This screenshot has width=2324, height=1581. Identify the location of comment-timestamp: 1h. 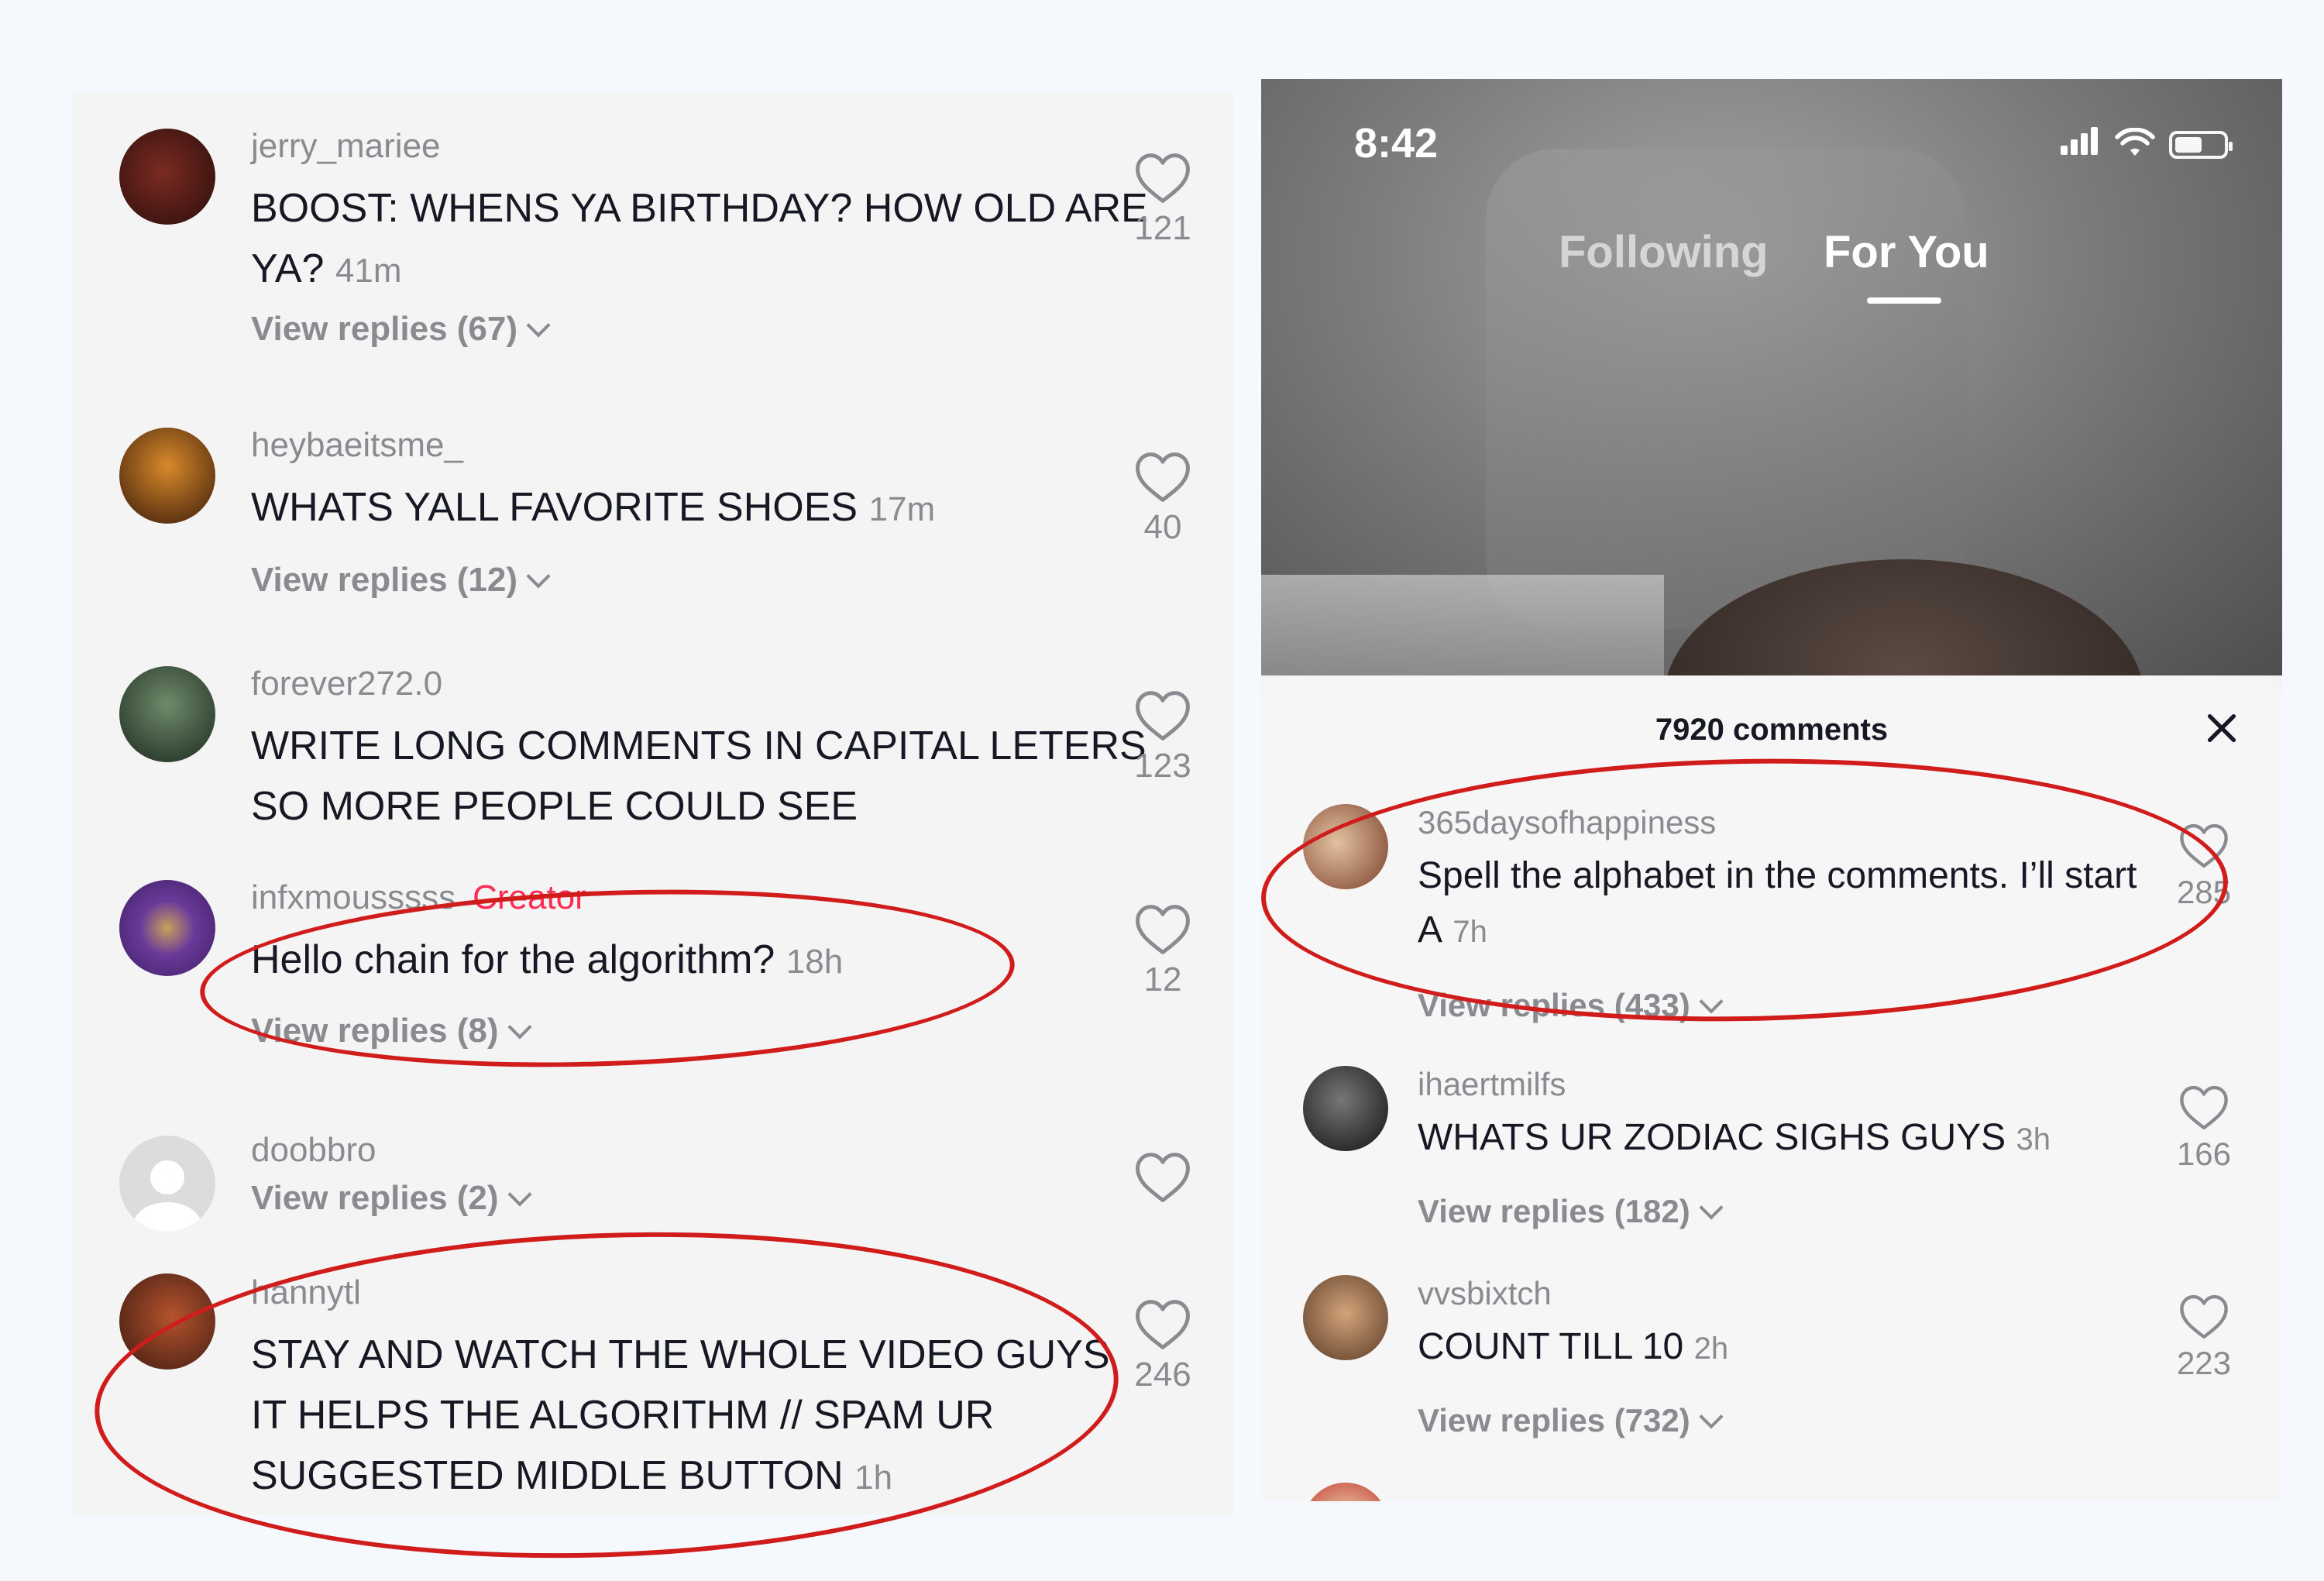
(873, 1478).